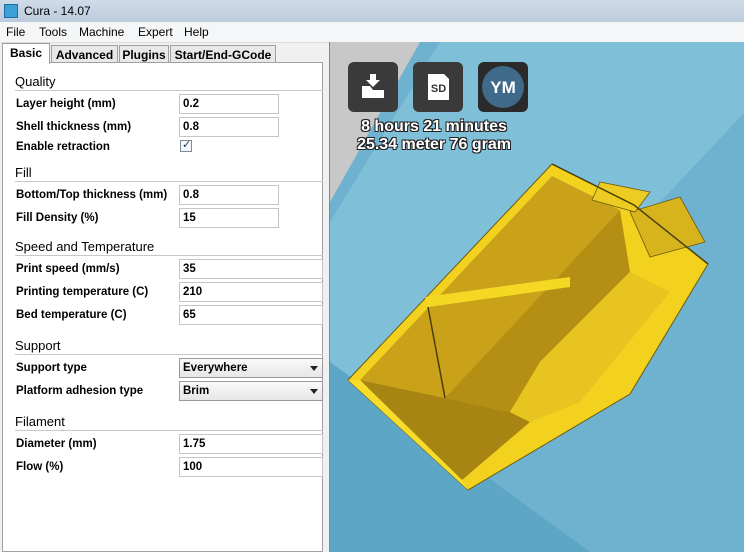 This screenshot has height=552, width=744. What do you see at coordinates (101, 32) in the screenshot?
I see `menu-machine: Machine` at bounding box center [101, 32].